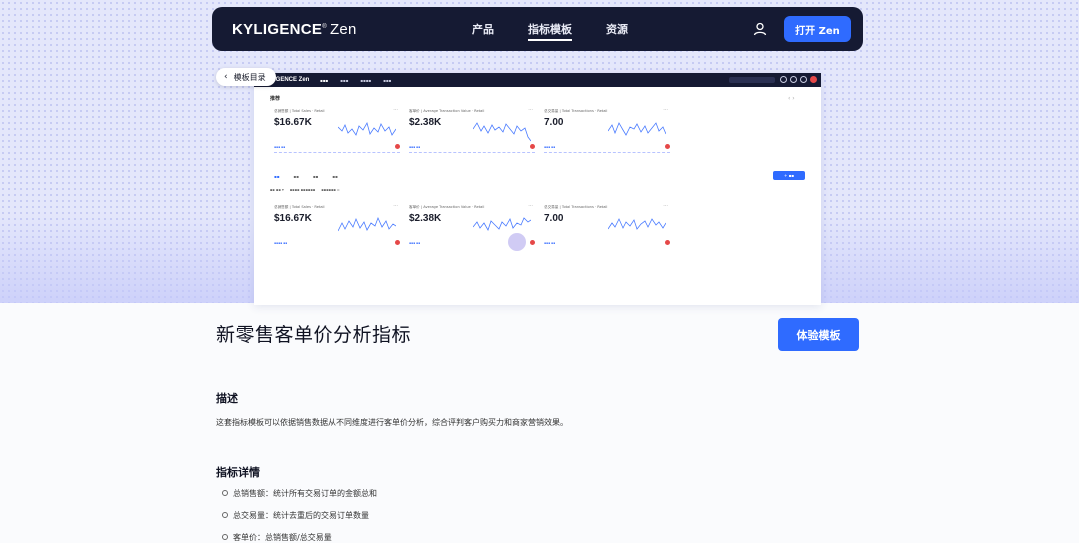  I want to click on open-zen-button: 打开 Zen, so click(817, 29).